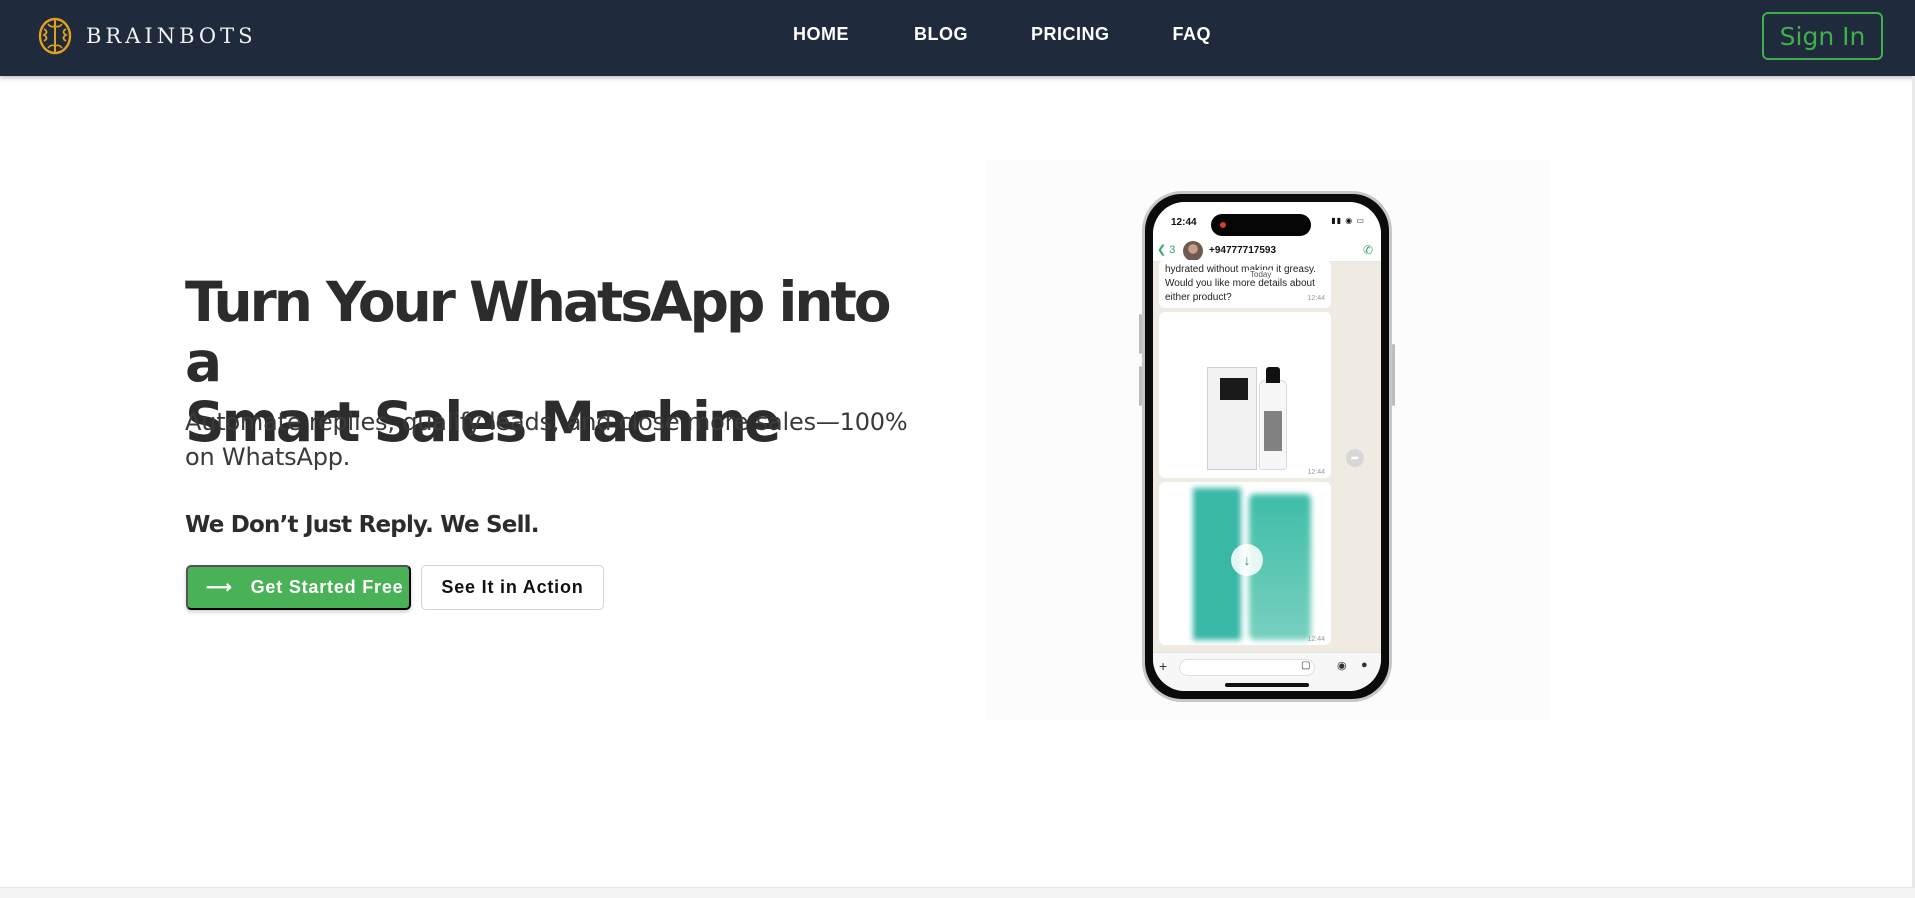  I want to click on get-started-label: Get Started Free, so click(327, 587).